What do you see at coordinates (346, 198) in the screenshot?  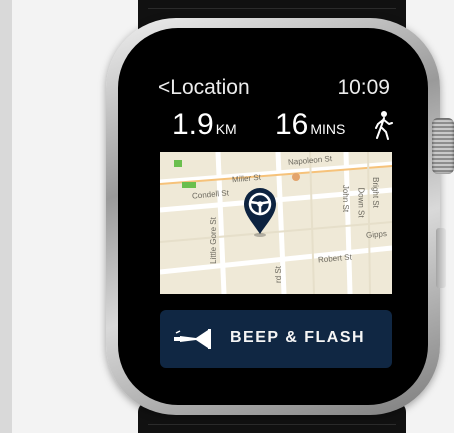 I see `street-label-john: John St` at bounding box center [346, 198].